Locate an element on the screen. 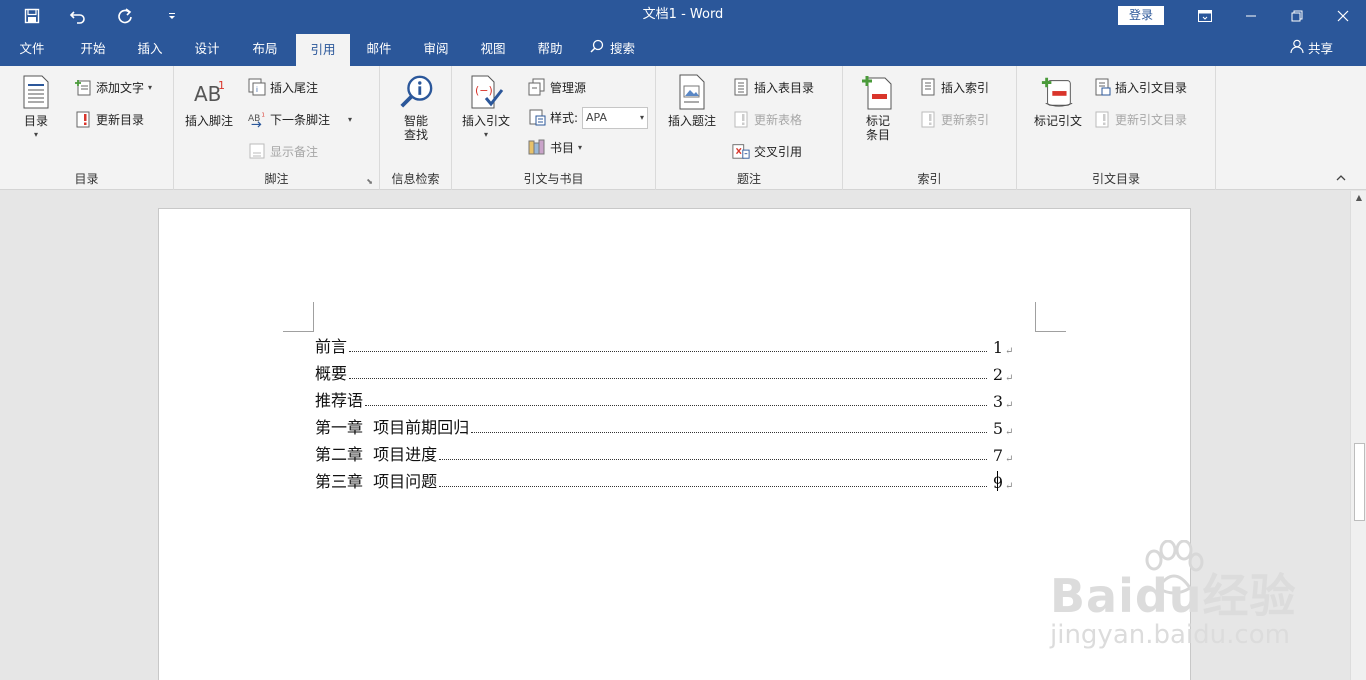 Image resolution: width=1366 pixels, height=680 pixels. title-bar: 文档1 - Word 登录 is located at coordinates (683, 16).